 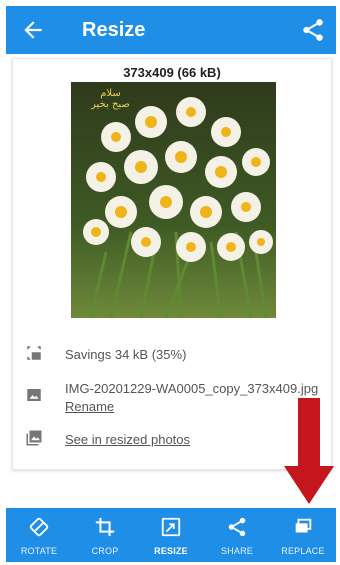 I want to click on replace-icon, so click(x=303, y=525).